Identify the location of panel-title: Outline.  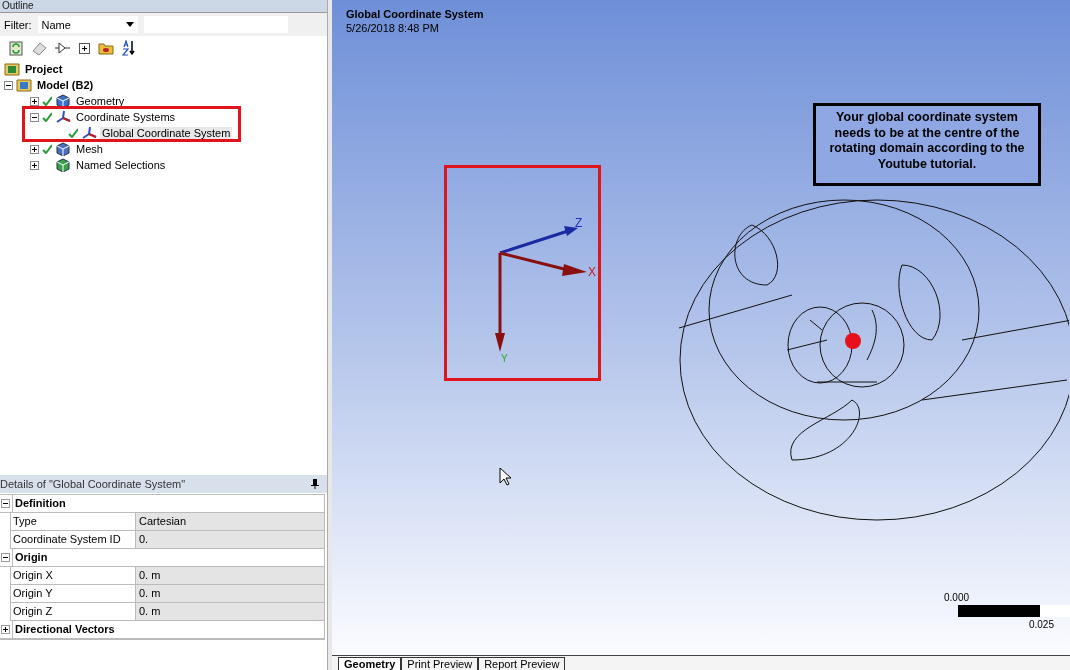
(163, 6).